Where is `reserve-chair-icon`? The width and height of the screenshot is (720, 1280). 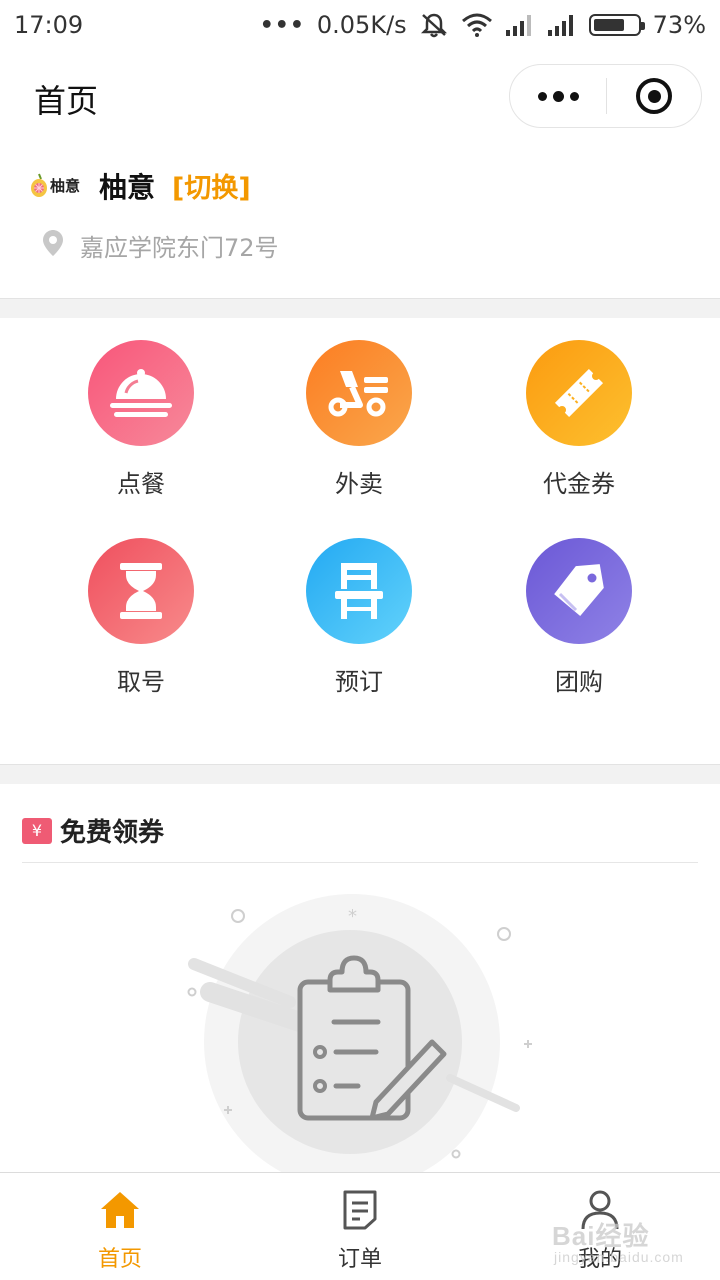 reserve-chair-icon is located at coordinates (359, 591).